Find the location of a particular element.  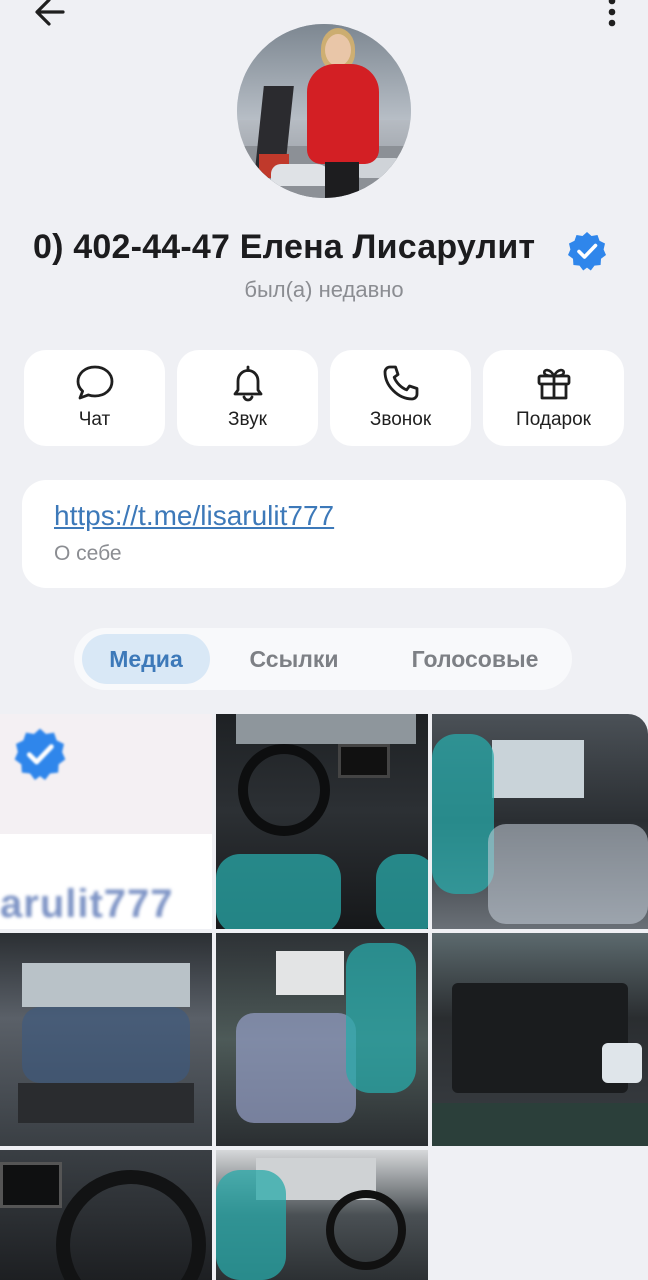

tile-blurred-text: arulit777 is located at coordinates (87, 904).